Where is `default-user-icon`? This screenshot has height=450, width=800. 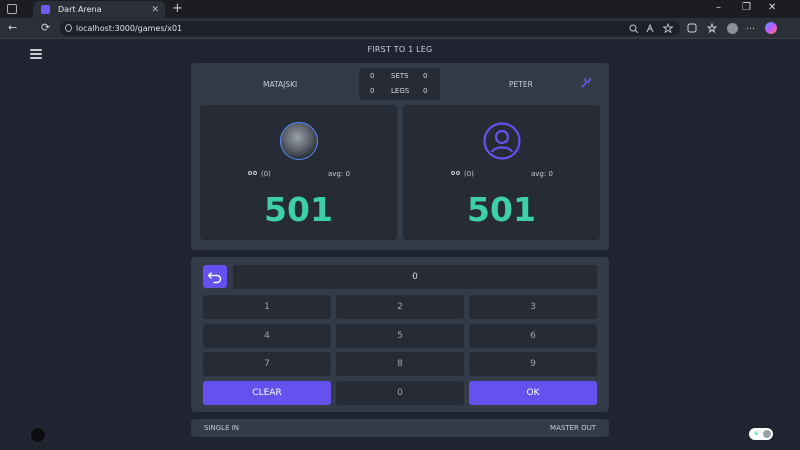 default-user-icon is located at coordinates (502, 141).